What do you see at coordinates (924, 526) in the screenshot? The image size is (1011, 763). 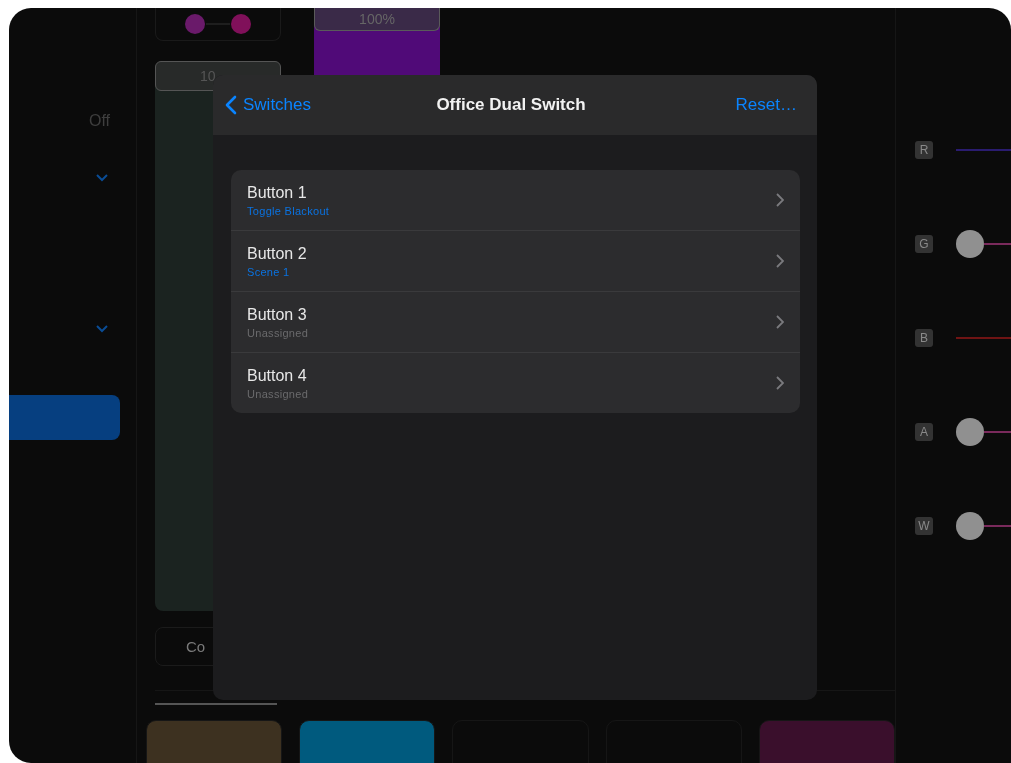 I see `channel-label: W` at bounding box center [924, 526].